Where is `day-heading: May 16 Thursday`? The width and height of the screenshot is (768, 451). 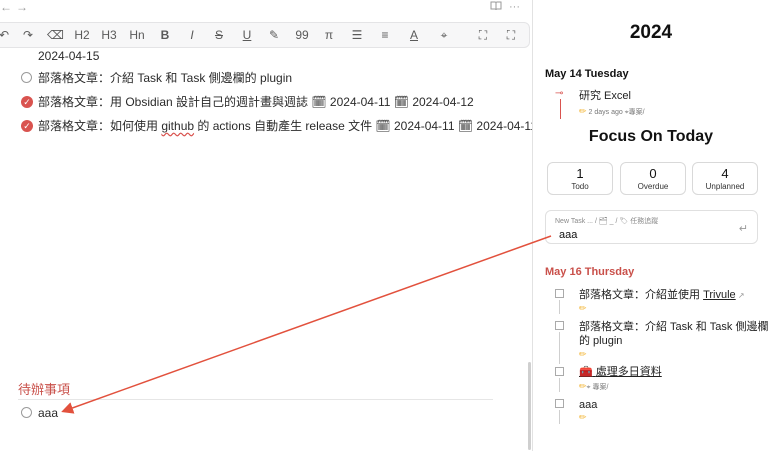 day-heading: May 16 Thursday is located at coordinates (590, 272).